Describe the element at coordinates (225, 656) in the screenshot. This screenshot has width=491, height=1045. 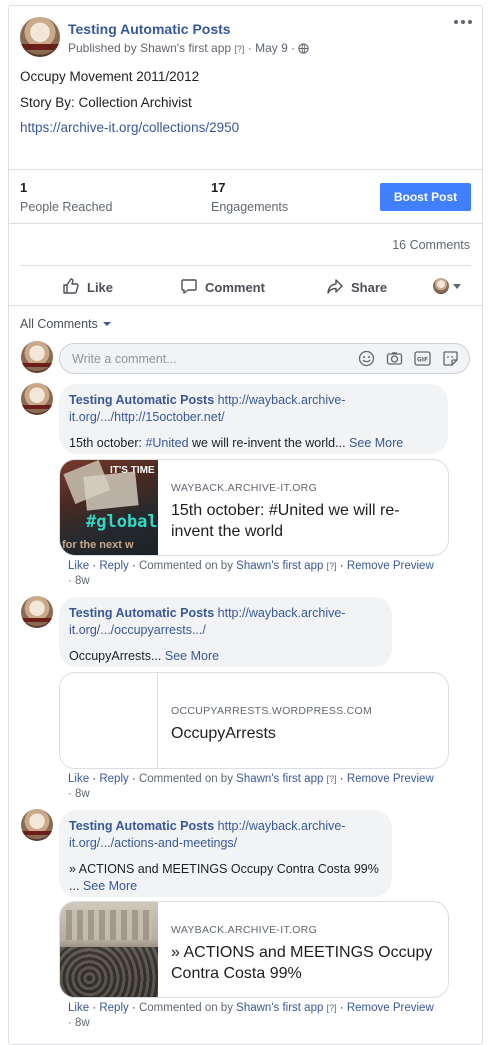
I see `comment-text: OccupyArrests... See More` at that location.